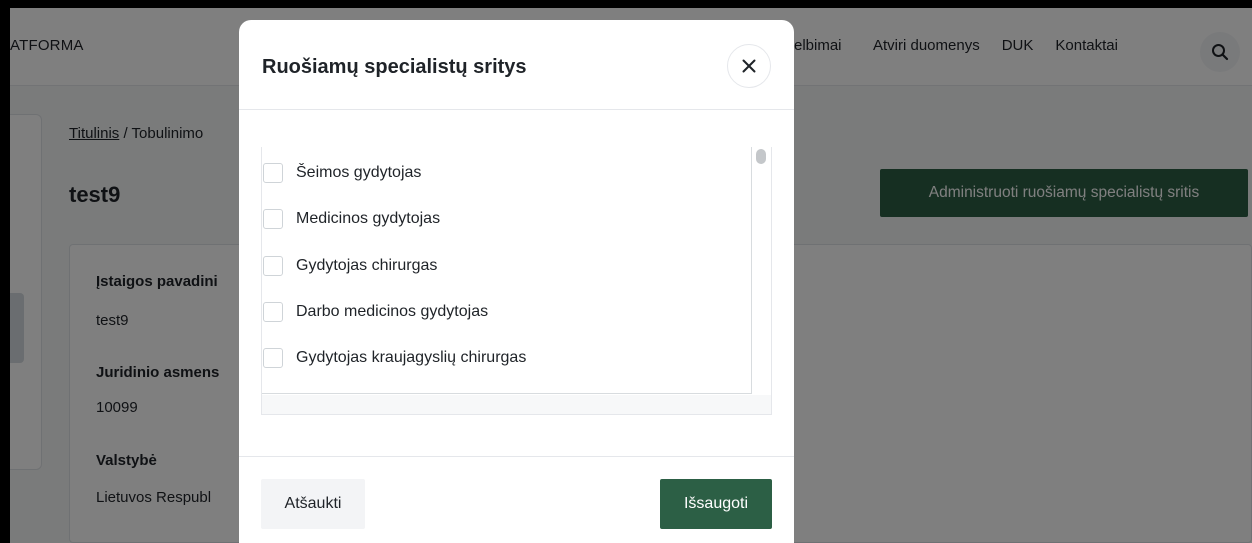  Describe the element at coordinates (368, 218) in the screenshot. I see `option-label: Medicinos gydytojas` at that location.